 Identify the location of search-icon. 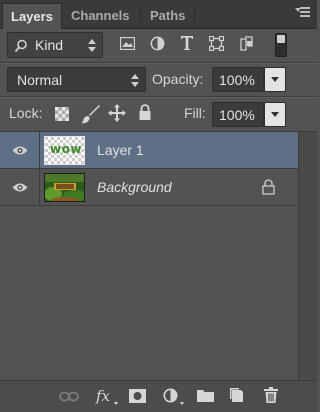
(20, 46).